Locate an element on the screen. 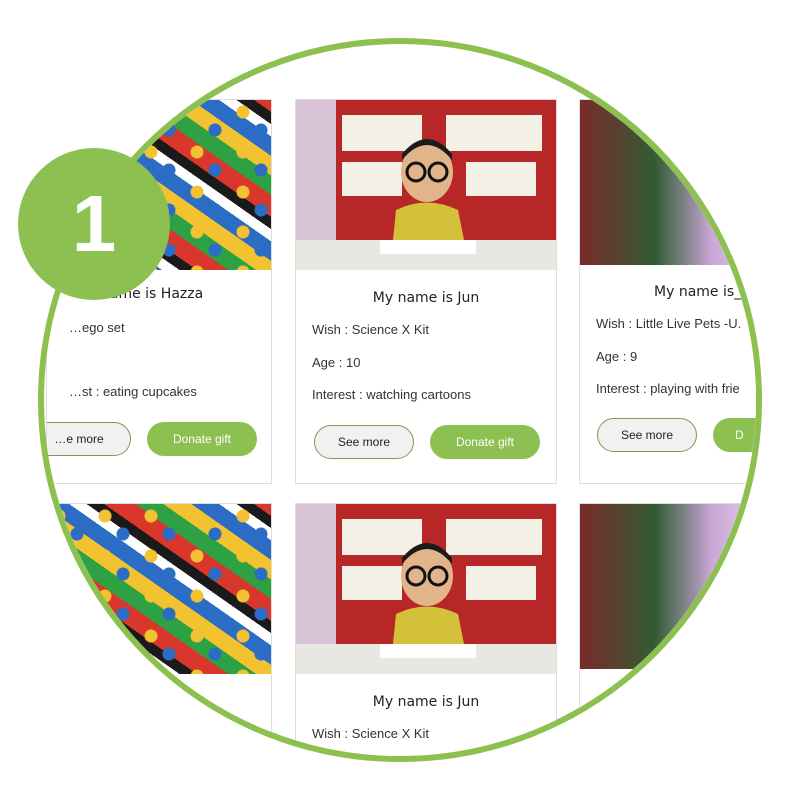 This screenshot has width=800, height=800. age-text: Age : 9 is located at coordinates (617, 356).